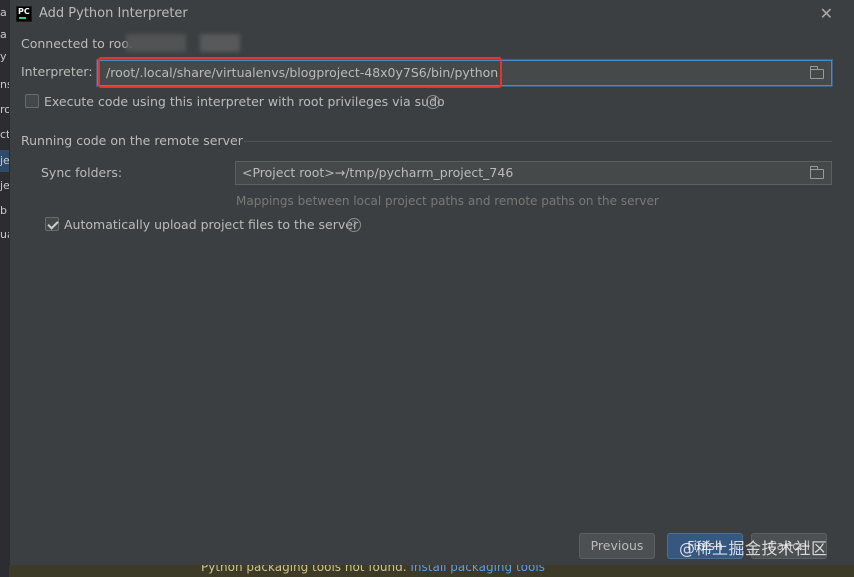  I want to click on install-packaging-tools-link: Install packaging tools, so click(477, 569).